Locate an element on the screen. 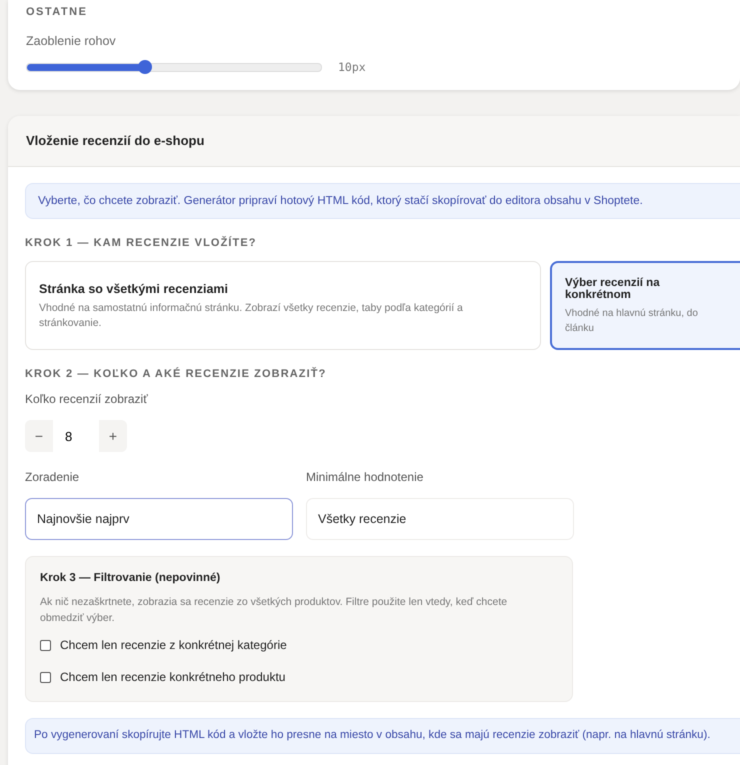 This screenshot has width=740, height=765. step-heading: KROK 1 — KAM RECENZIE VLOŽÍTE? is located at coordinates (141, 243).